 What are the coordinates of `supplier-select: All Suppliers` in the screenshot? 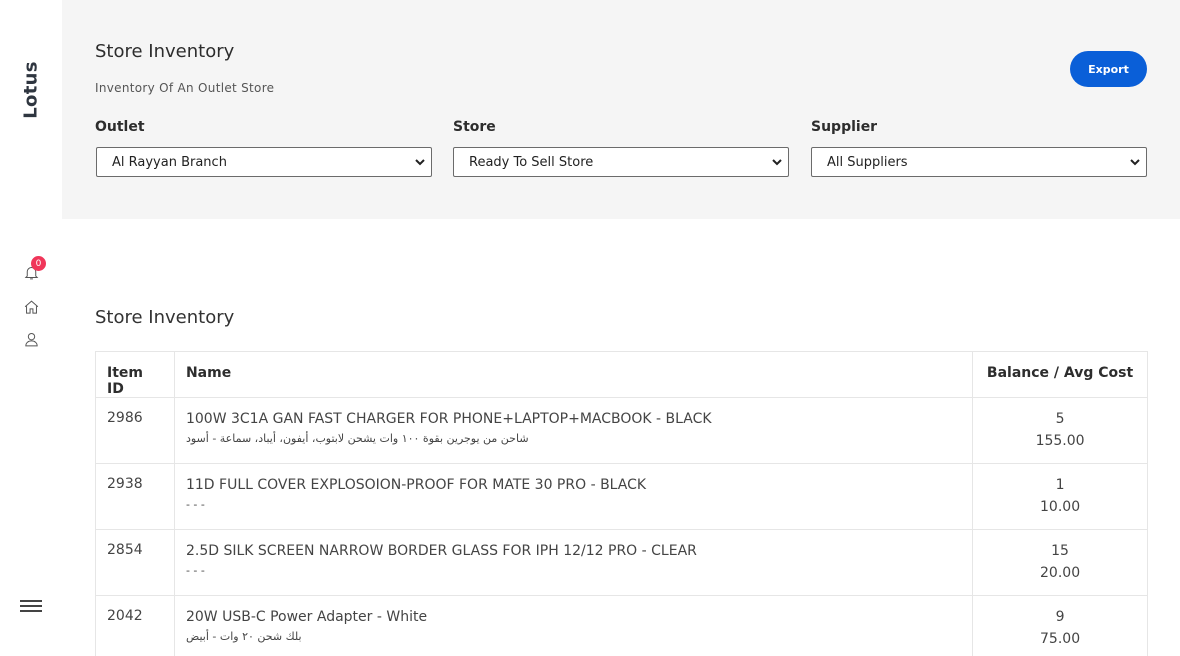 It's located at (979, 162).